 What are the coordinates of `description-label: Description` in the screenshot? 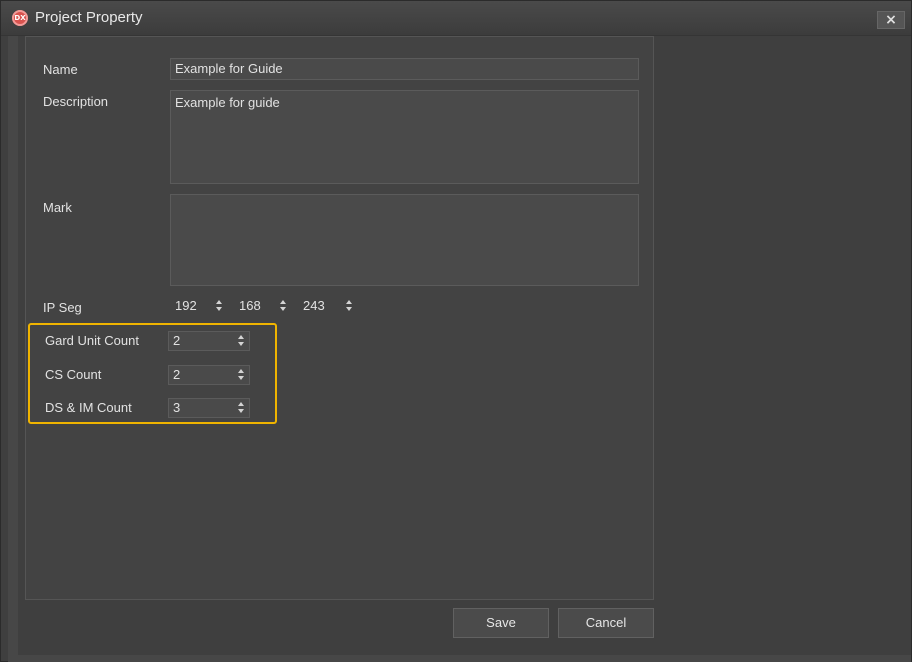 It's located at (76, 101).